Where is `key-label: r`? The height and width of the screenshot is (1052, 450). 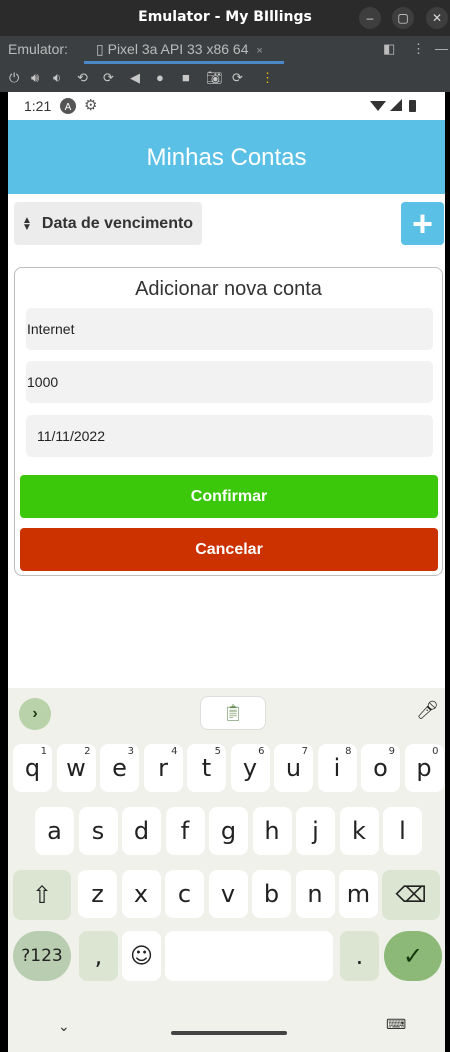 key-label: r is located at coordinates (163, 768).